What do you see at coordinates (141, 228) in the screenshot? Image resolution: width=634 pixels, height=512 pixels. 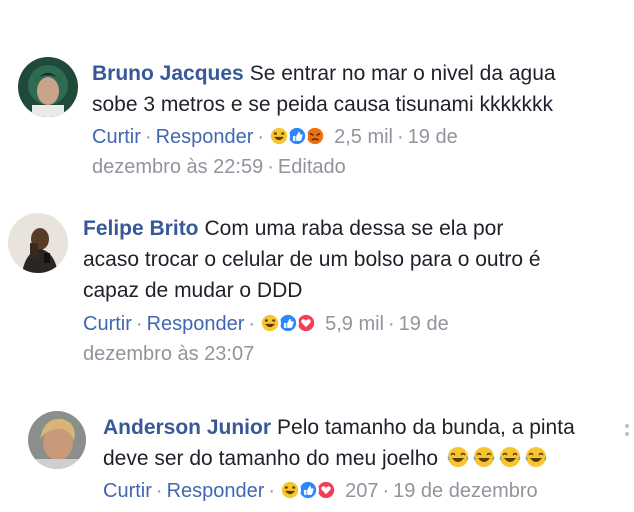 I see `comment-author: Felipe Brito` at bounding box center [141, 228].